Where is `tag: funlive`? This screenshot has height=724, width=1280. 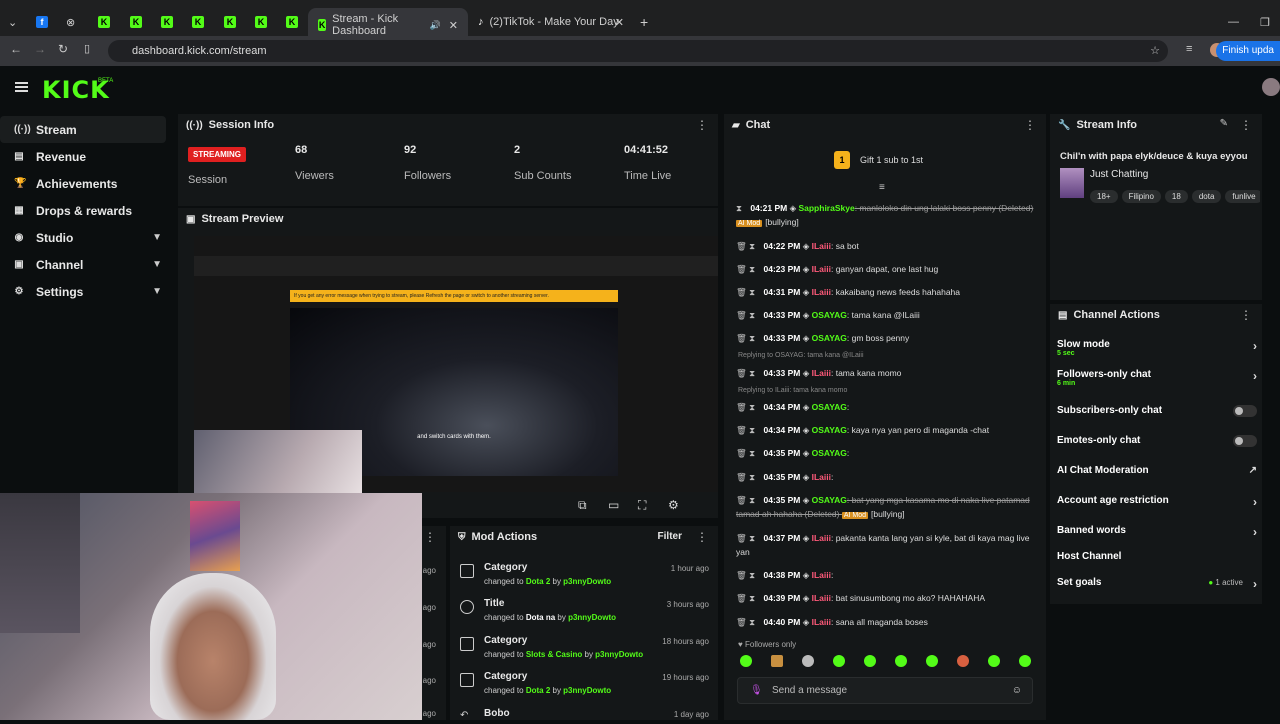
tag: funlive is located at coordinates (1242, 196).